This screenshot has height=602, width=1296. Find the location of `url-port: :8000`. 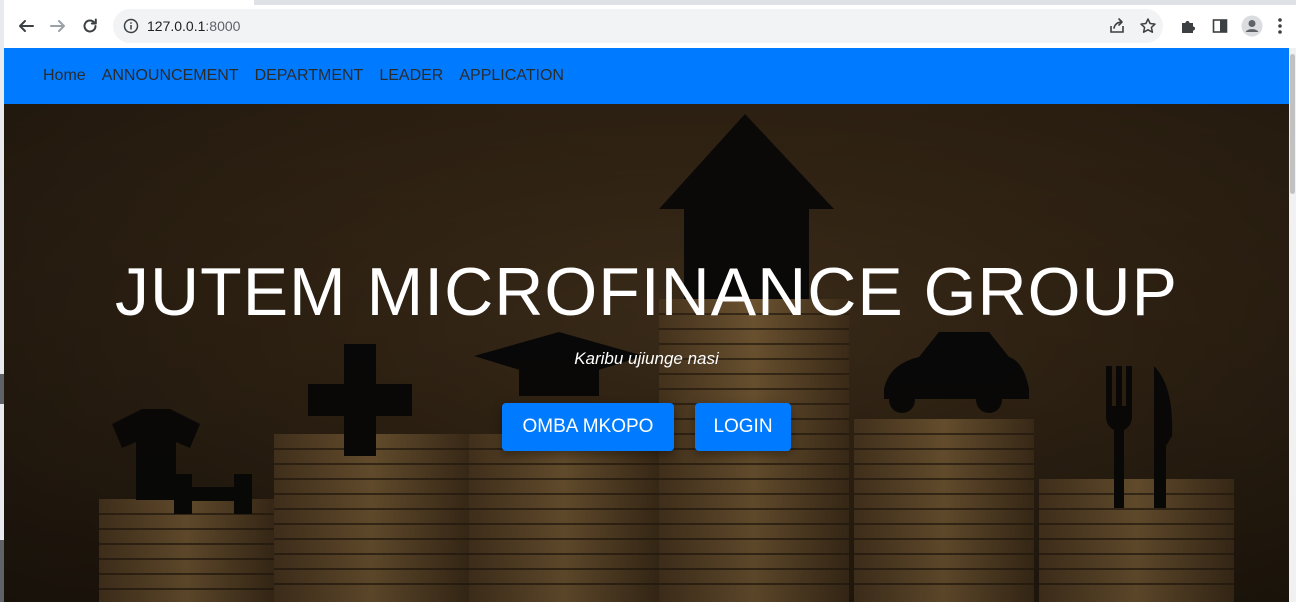

url-port: :8000 is located at coordinates (223, 26).